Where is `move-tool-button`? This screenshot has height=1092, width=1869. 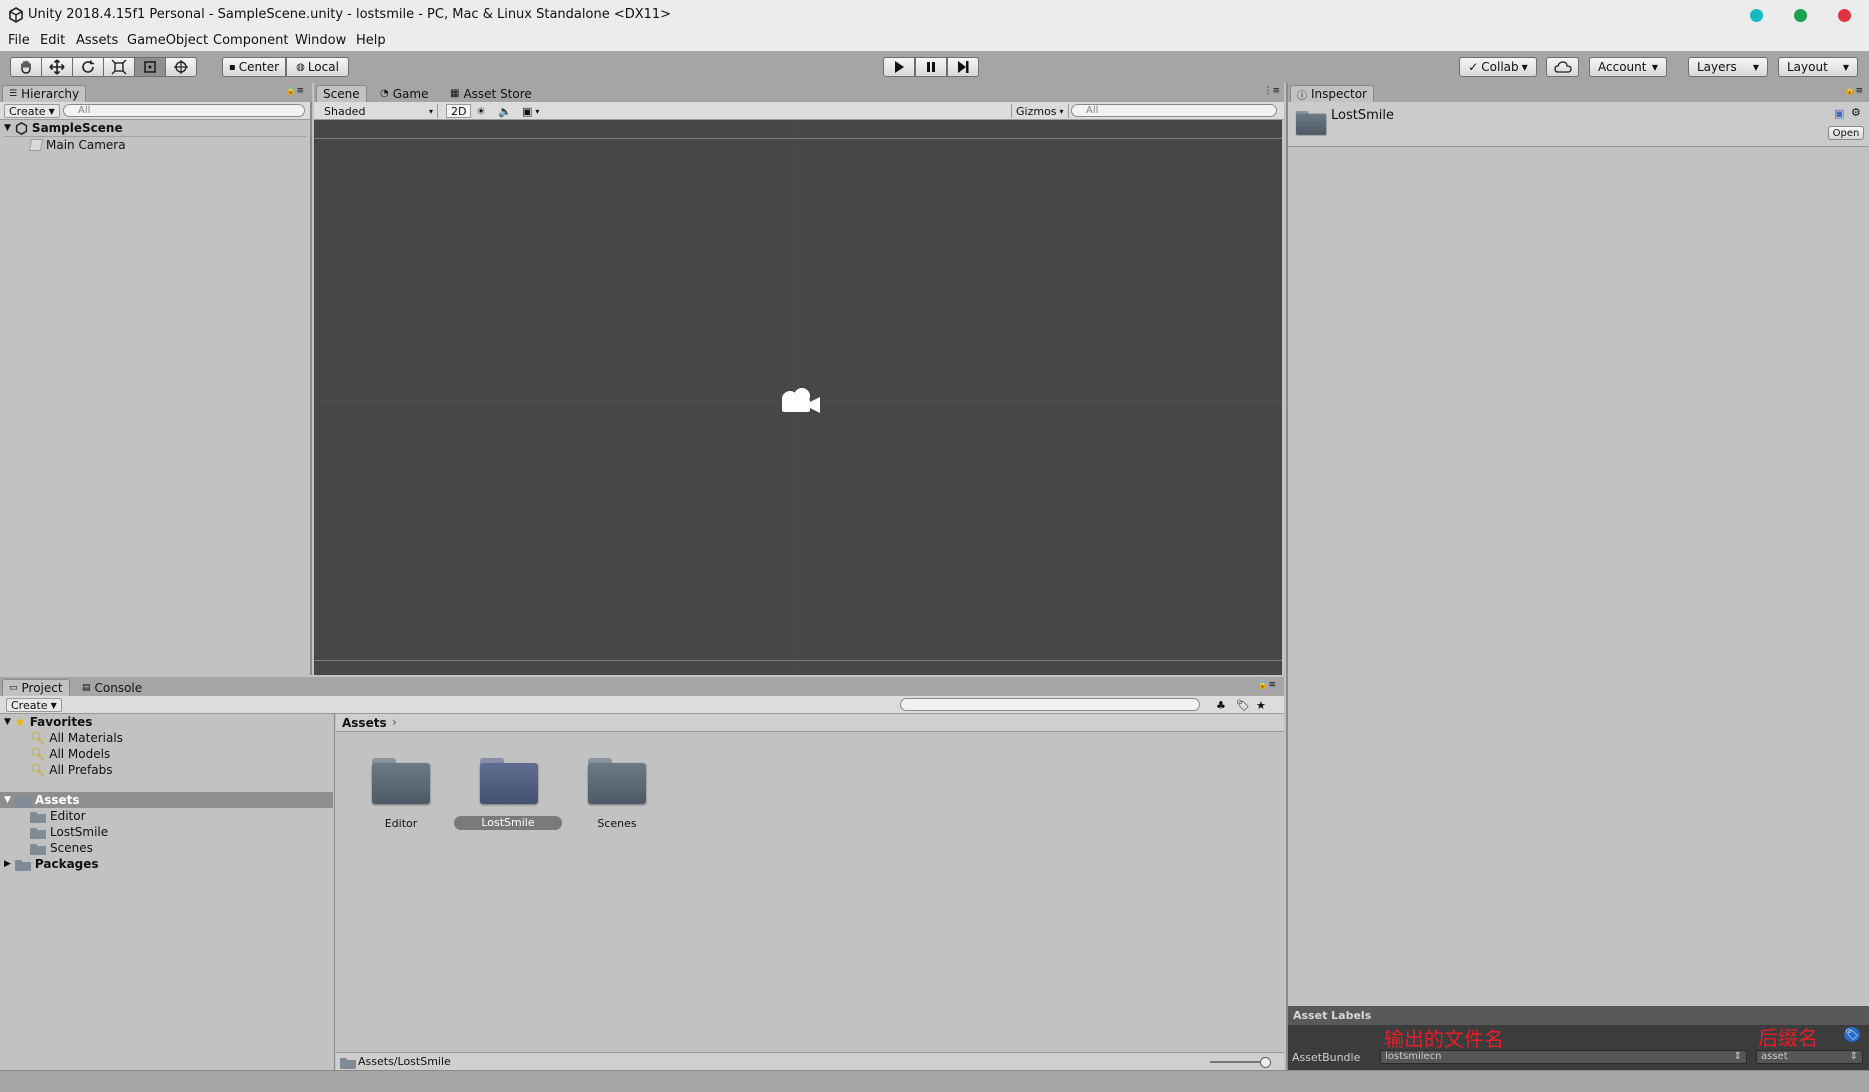
move-tool-button is located at coordinates (57, 67).